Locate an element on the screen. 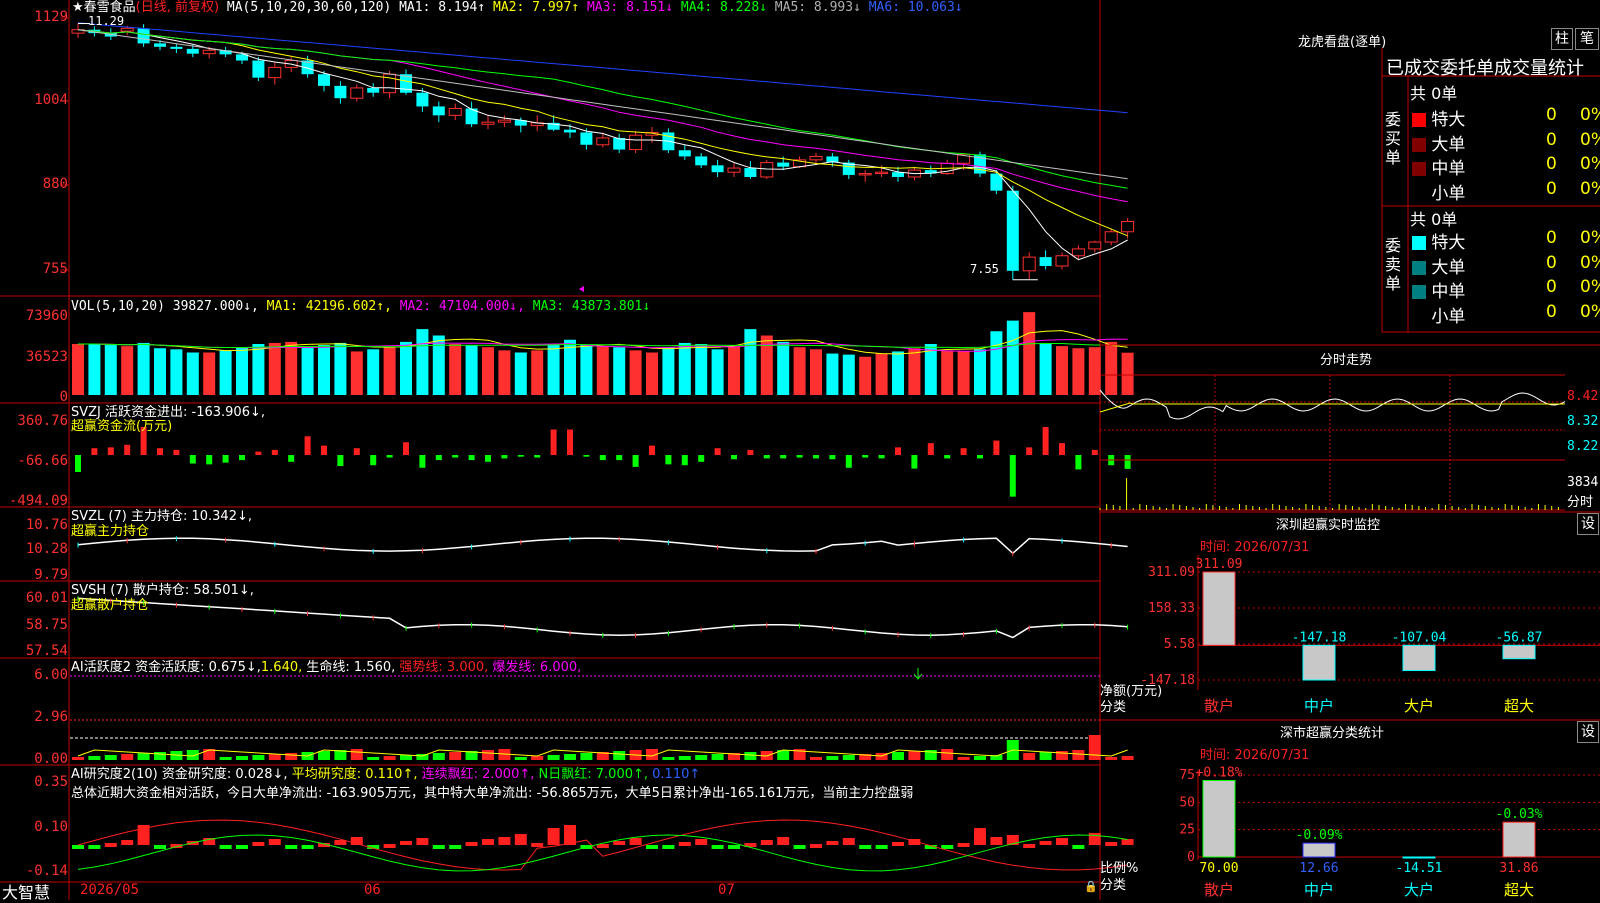 Image resolution: width=1600 pixels, height=903 pixels. tick-mode-button: 笔 is located at coordinates (1587, 39).